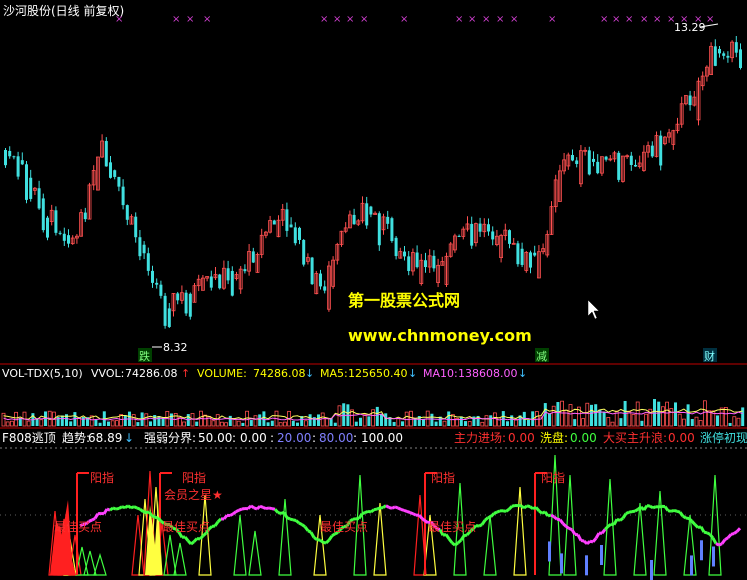 The width and height of the screenshot is (747, 580). What do you see at coordinates (541, 356) in the screenshot?
I see `marker-jian: 减` at bounding box center [541, 356].